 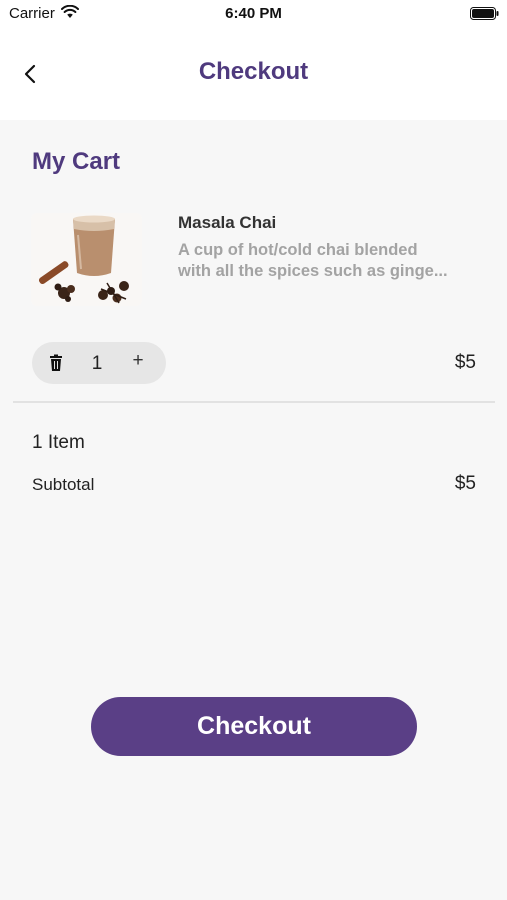 I want to click on remove-item-button, so click(x=56, y=363).